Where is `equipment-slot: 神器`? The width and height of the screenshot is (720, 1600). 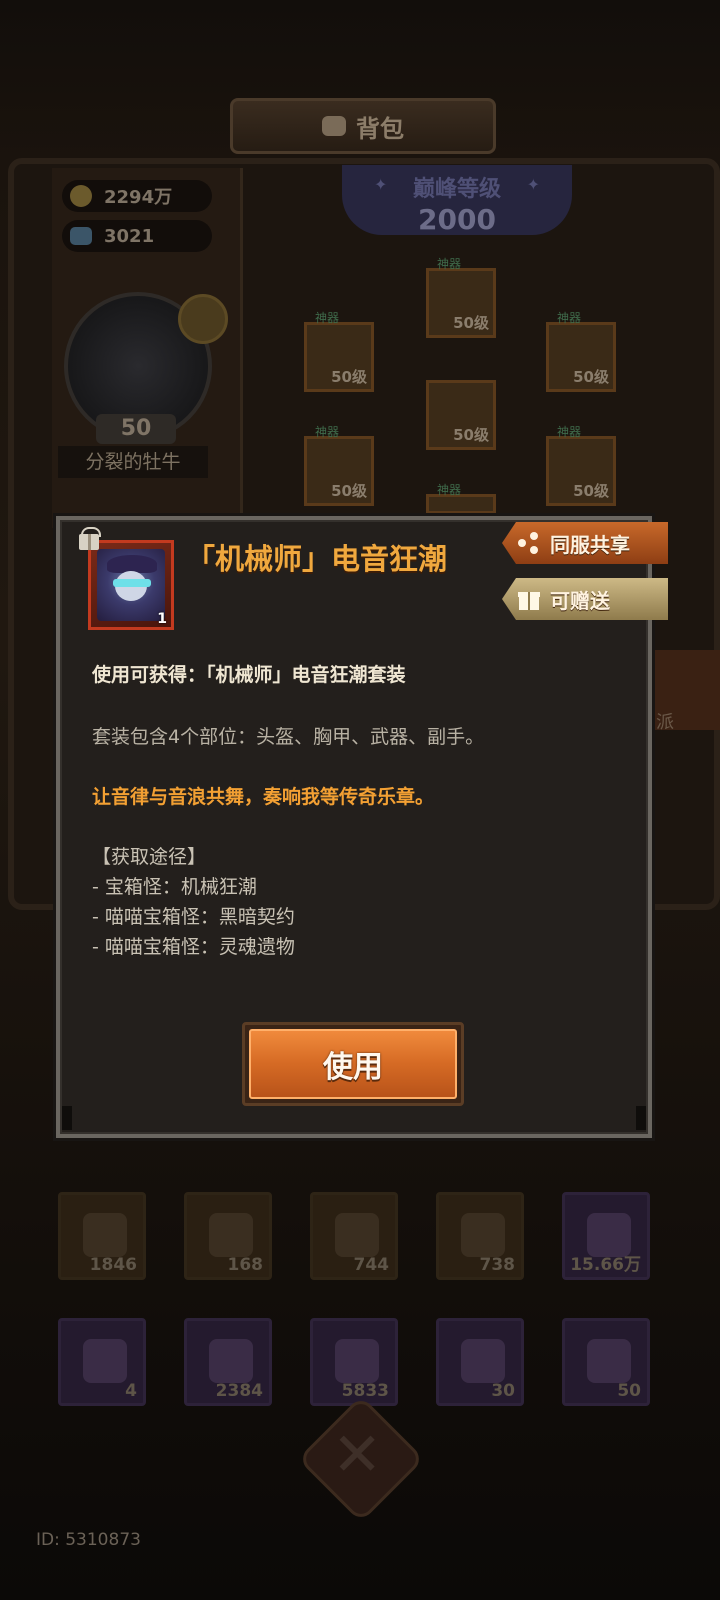
equipment-slot: 神器 is located at coordinates (461, 498).